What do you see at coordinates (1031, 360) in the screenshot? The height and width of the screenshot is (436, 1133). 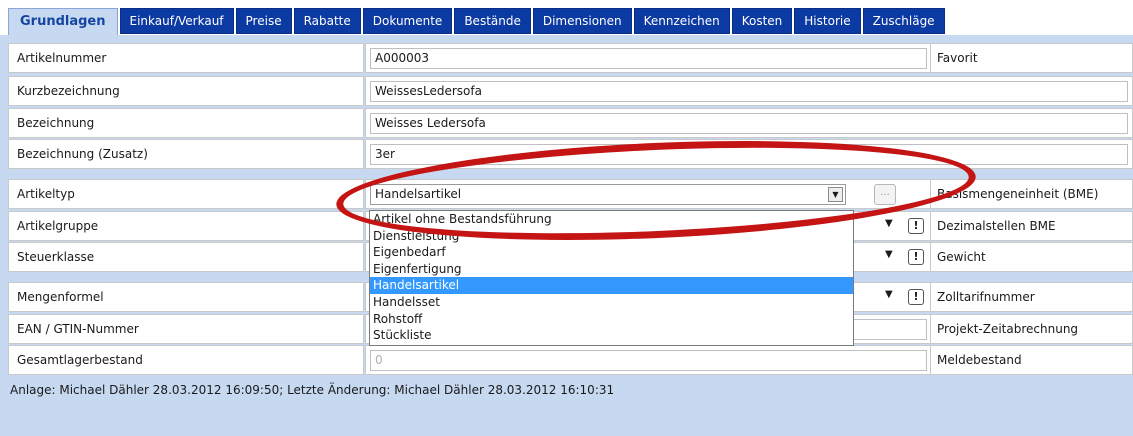 I see `meldebestand-label: Meldebestand` at bounding box center [1031, 360].